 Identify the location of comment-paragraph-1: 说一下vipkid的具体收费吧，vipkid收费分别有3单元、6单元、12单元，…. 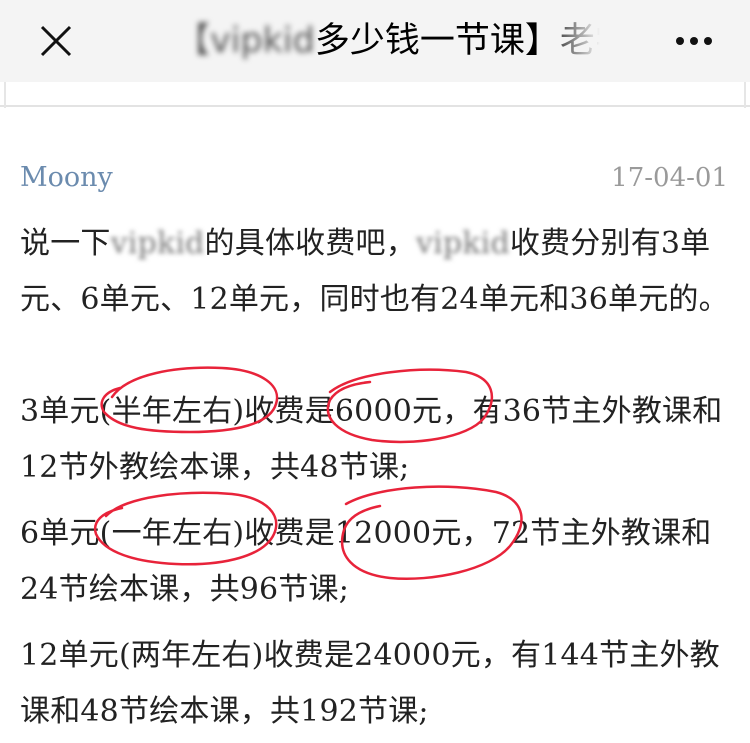
(376, 272).